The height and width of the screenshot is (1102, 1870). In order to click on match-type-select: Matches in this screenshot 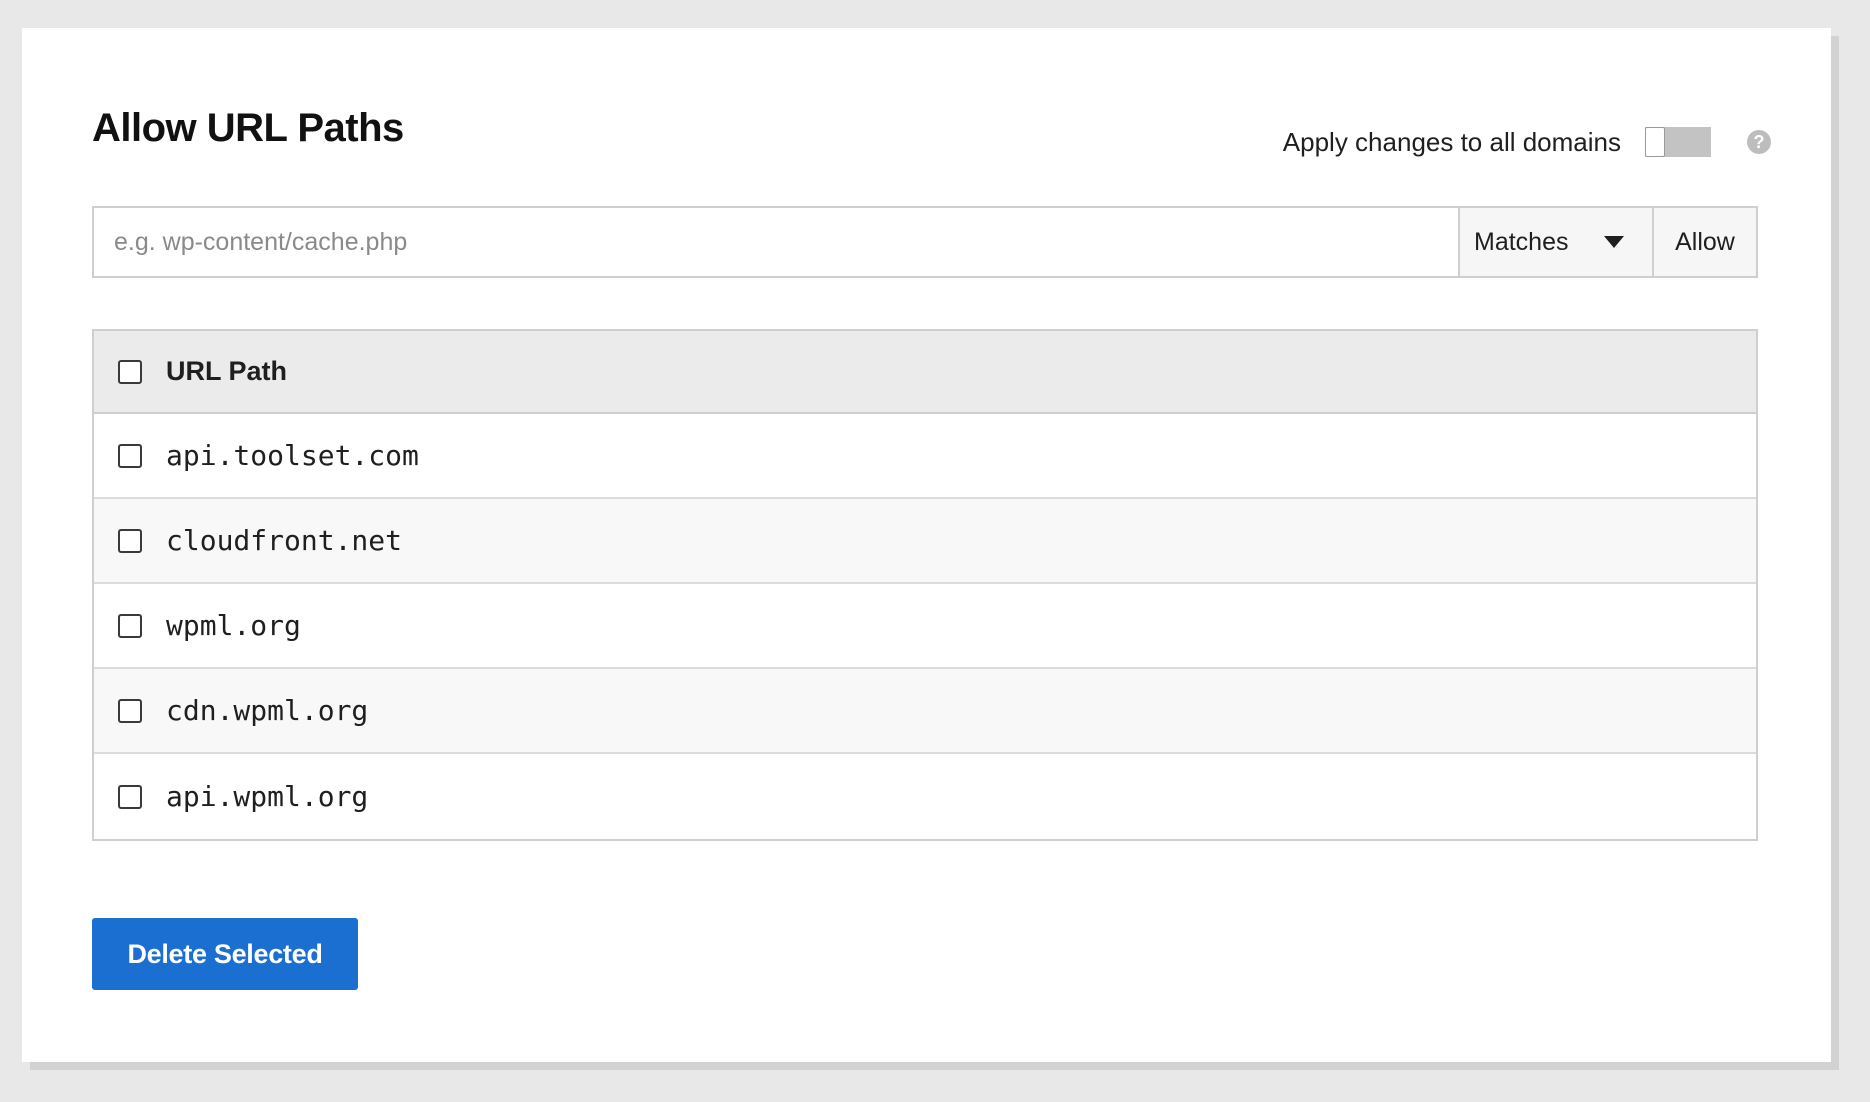, I will do `click(1555, 242)`.